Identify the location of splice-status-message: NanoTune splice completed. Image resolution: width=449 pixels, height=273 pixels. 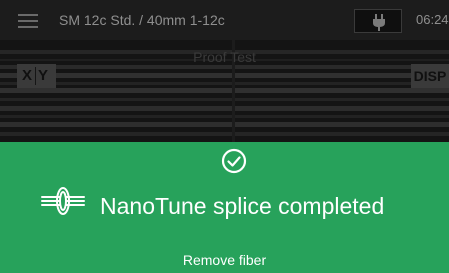
(242, 206).